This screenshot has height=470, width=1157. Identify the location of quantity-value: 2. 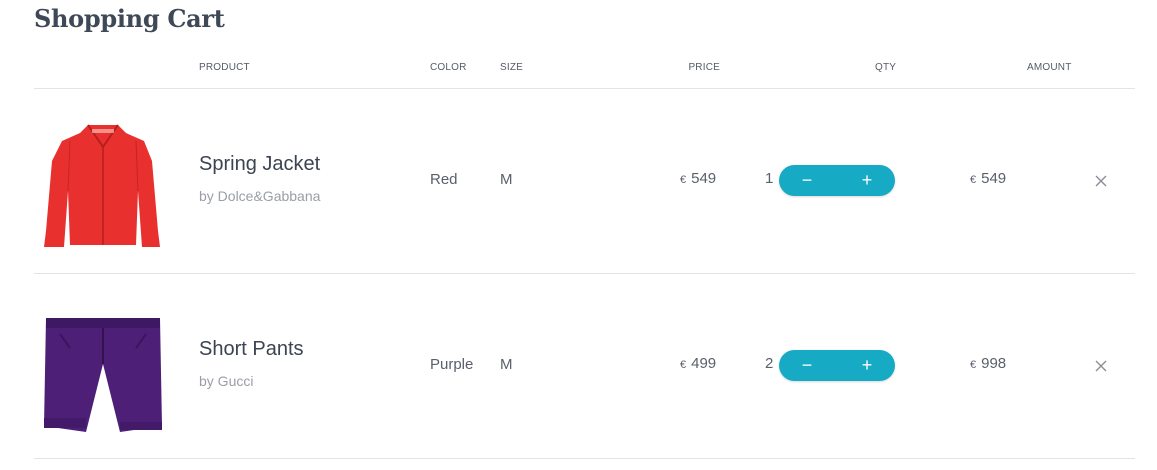
(769, 363).